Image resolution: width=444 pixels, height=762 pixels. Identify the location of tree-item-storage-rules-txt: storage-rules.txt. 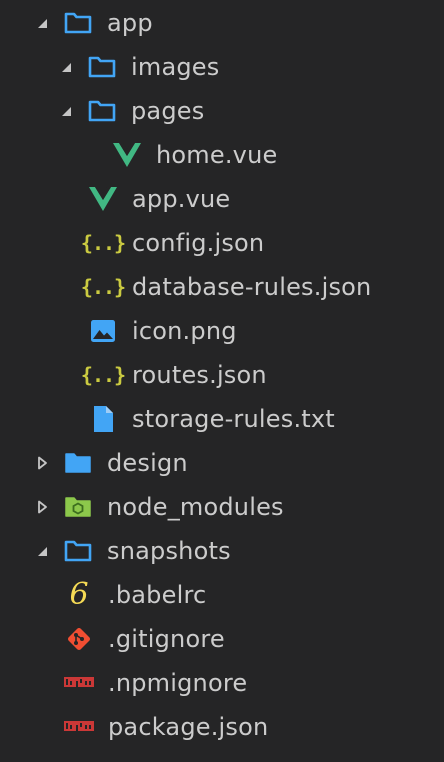
(222, 419).